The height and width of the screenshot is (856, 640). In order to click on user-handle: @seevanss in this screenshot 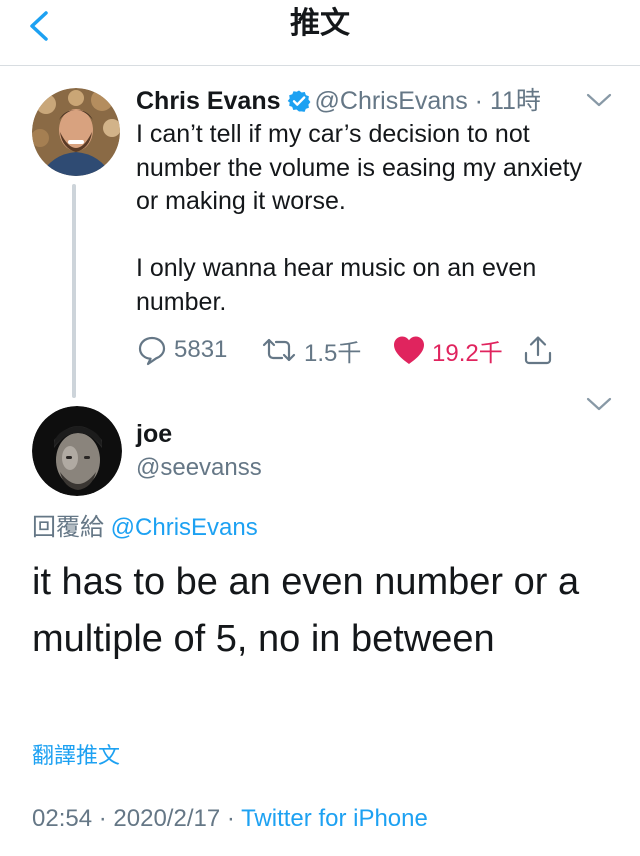, I will do `click(199, 468)`.